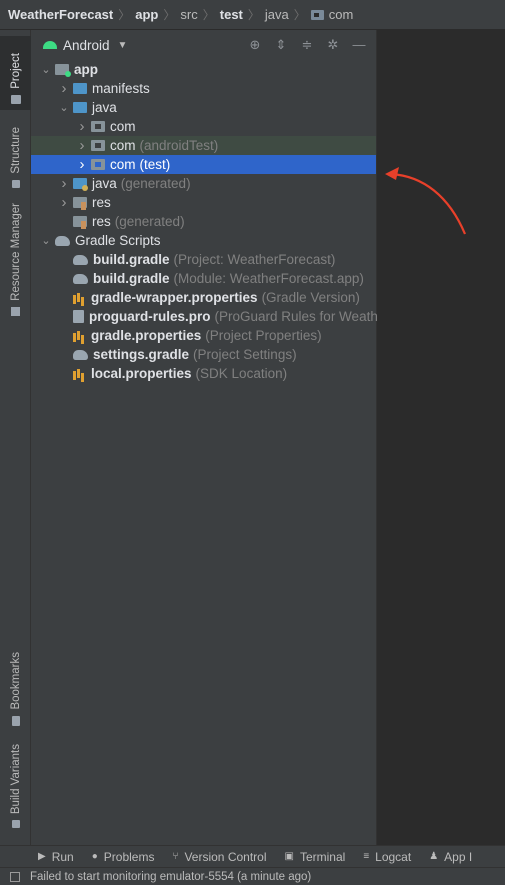 This screenshot has height=885, width=505. I want to click on tree-row: ⌄ java, so click(203, 107).